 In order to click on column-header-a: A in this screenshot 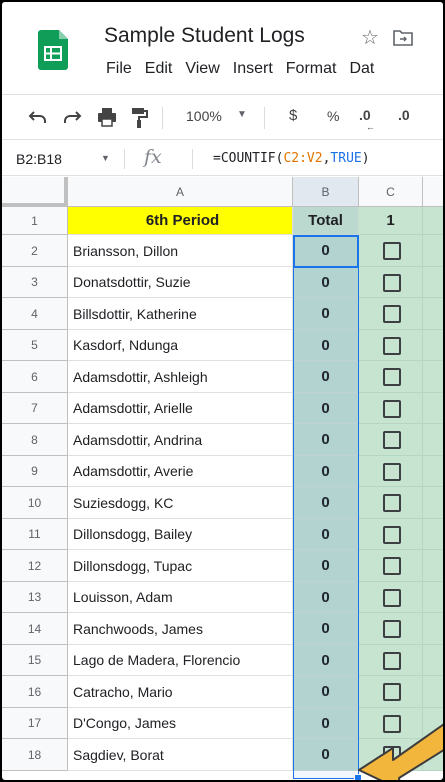, I will do `click(180, 192)`.